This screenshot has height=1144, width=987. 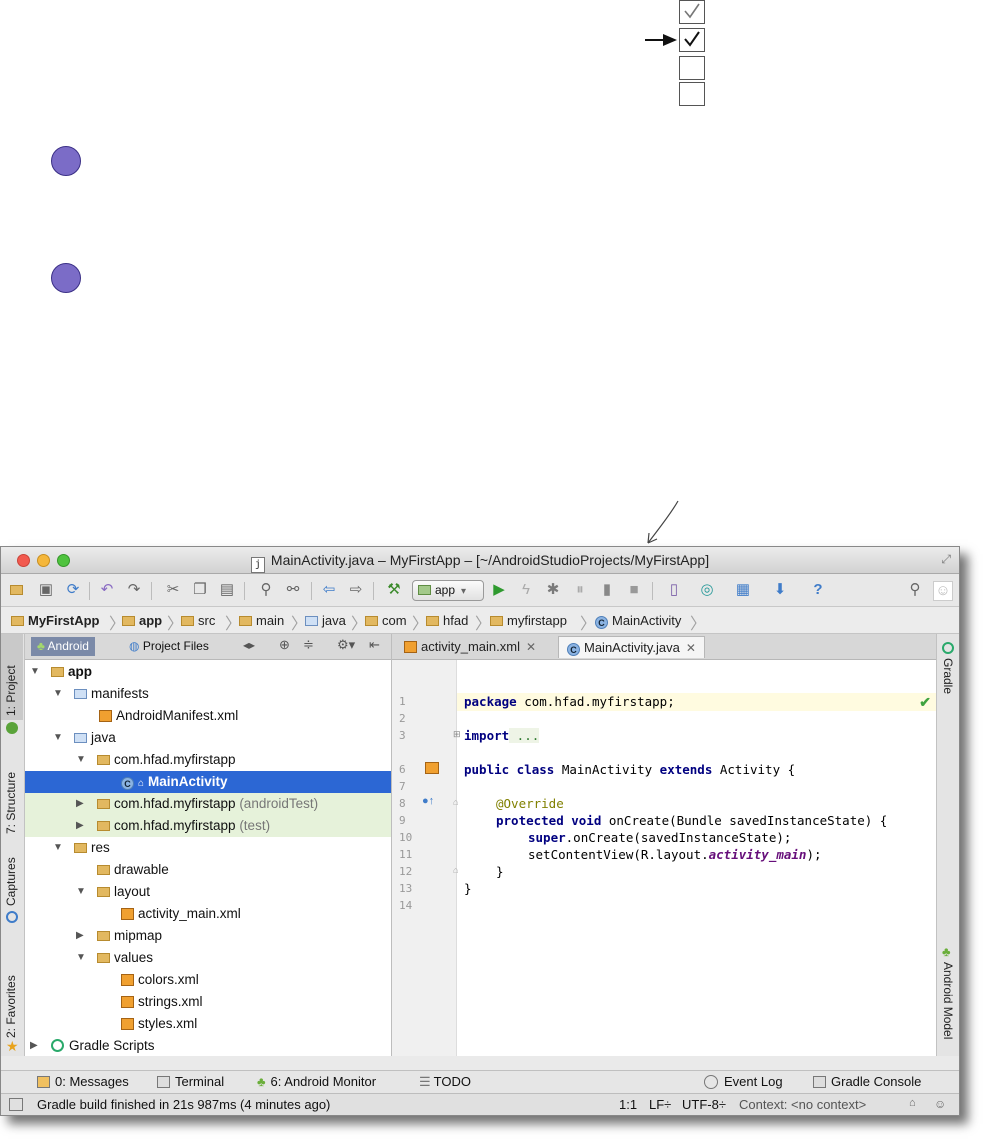 What do you see at coordinates (526, 590) in the screenshot?
I see `apply-changes-icon: ϟ` at bounding box center [526, 590].